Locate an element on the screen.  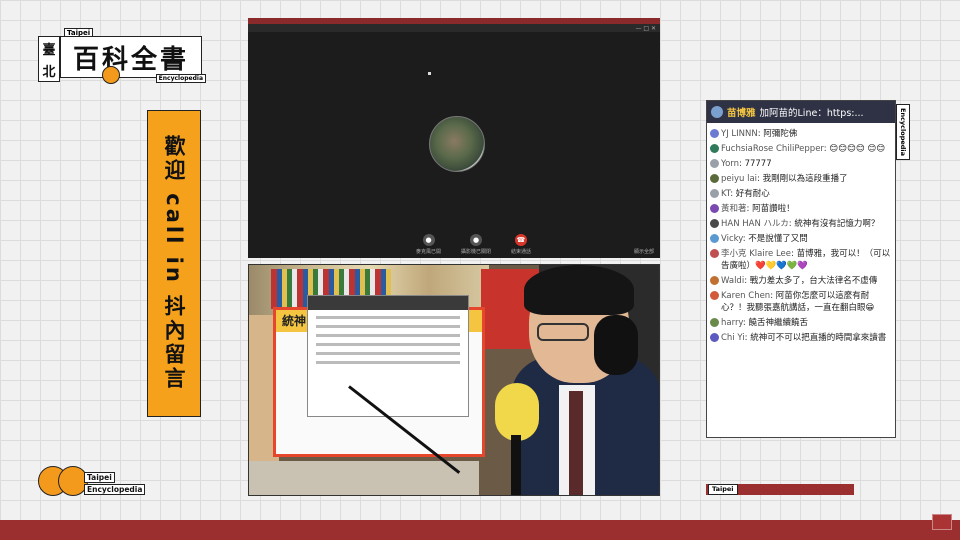
document-paper is located at coordinates (388, 356).